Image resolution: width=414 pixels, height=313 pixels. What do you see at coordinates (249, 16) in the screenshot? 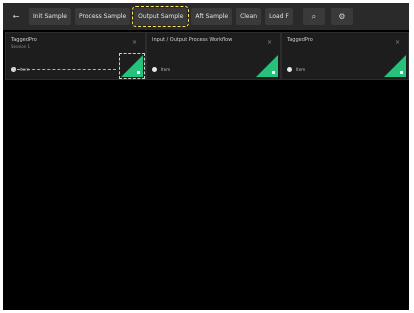
I see `clean-button: Clean` at bounding box center [249, 16].